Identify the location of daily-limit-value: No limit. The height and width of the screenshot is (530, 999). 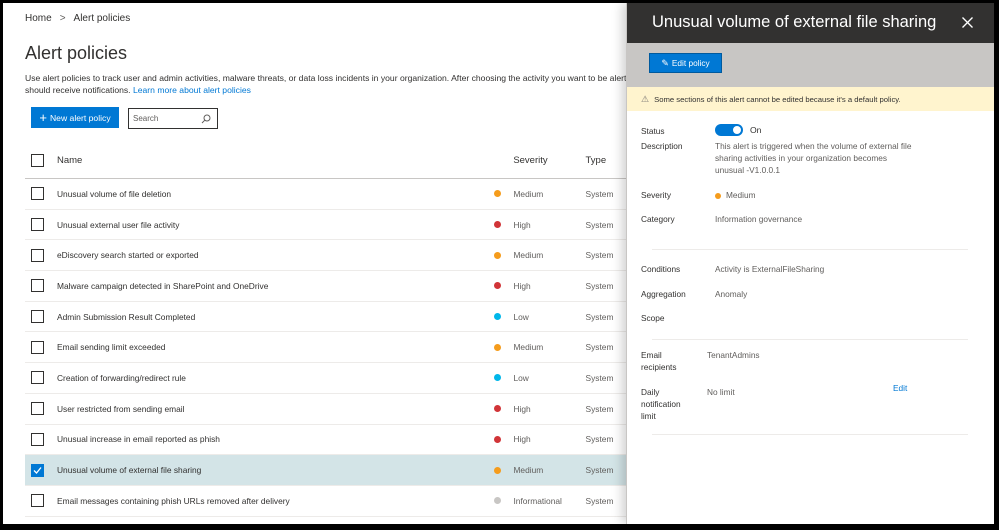
(721, 392).